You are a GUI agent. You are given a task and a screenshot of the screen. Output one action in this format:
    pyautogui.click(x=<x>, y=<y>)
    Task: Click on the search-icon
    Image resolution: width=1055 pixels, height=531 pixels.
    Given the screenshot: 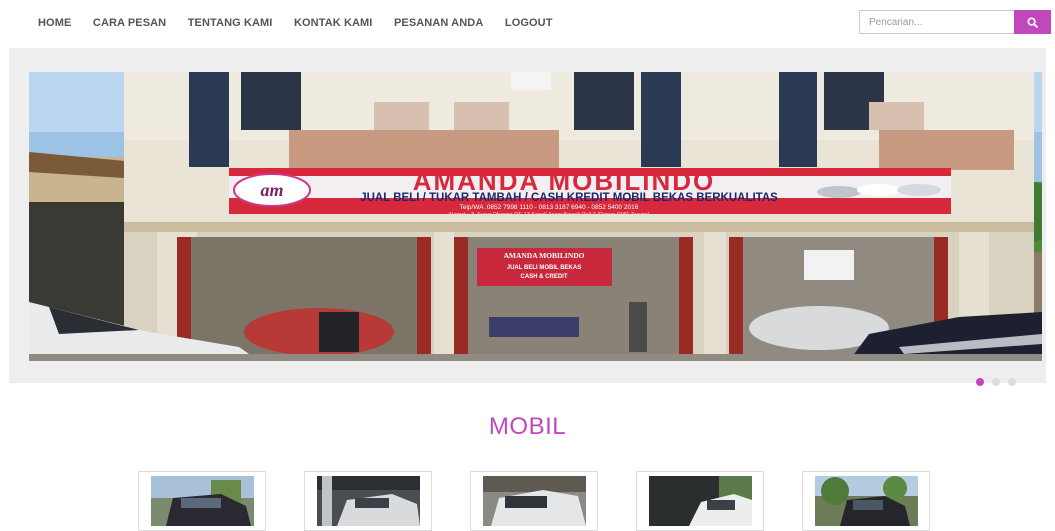 What is the action you would take?
    pyautogui.click(x=1032, y=22)
    